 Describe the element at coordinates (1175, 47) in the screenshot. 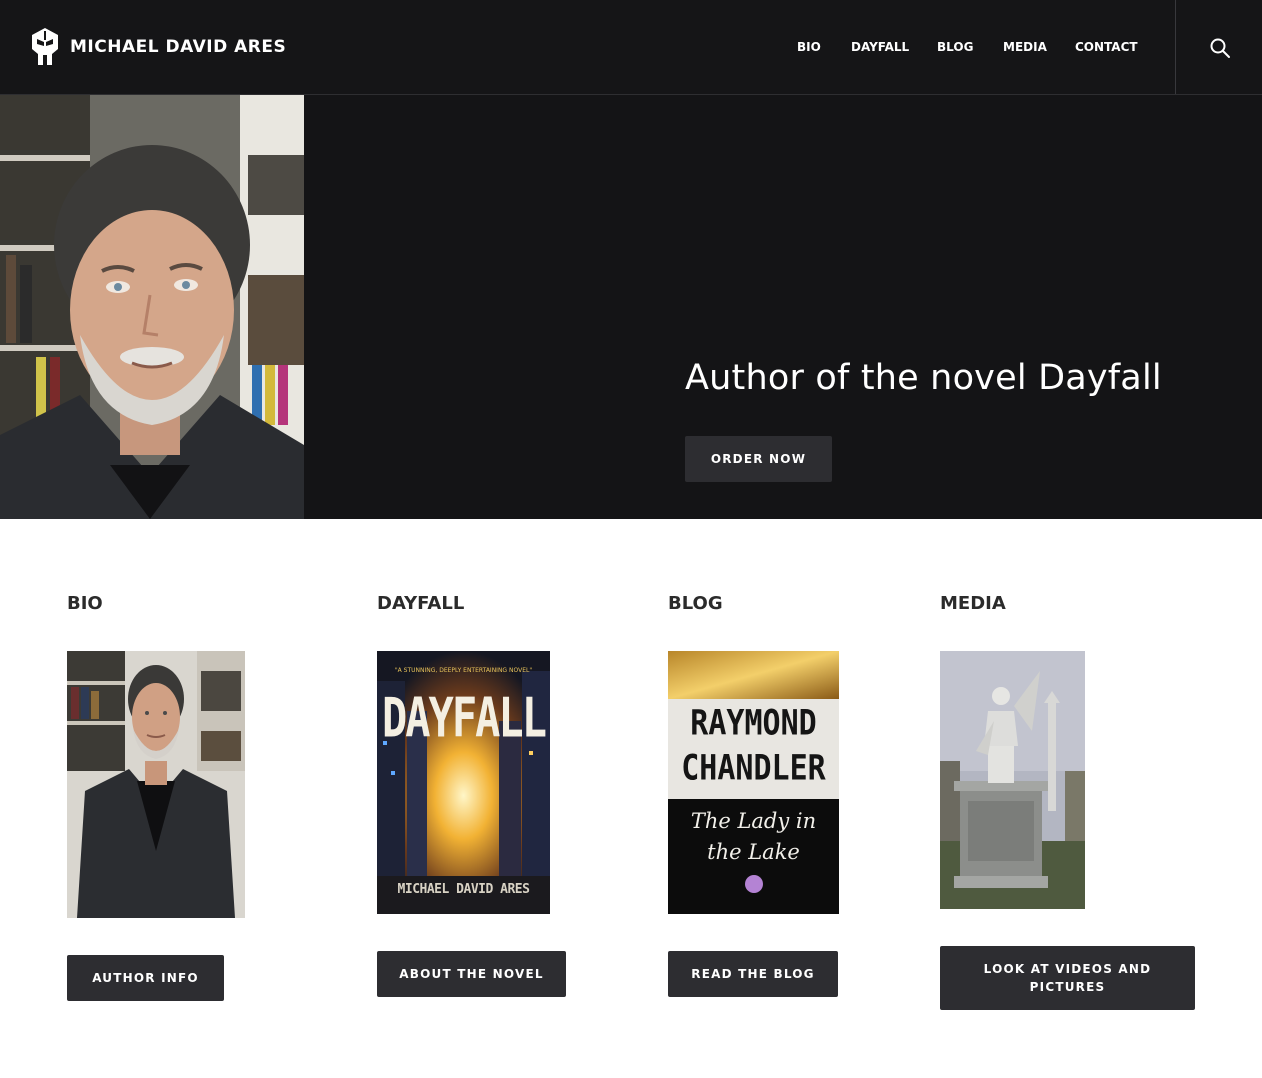

I see `header-divider` at that location.